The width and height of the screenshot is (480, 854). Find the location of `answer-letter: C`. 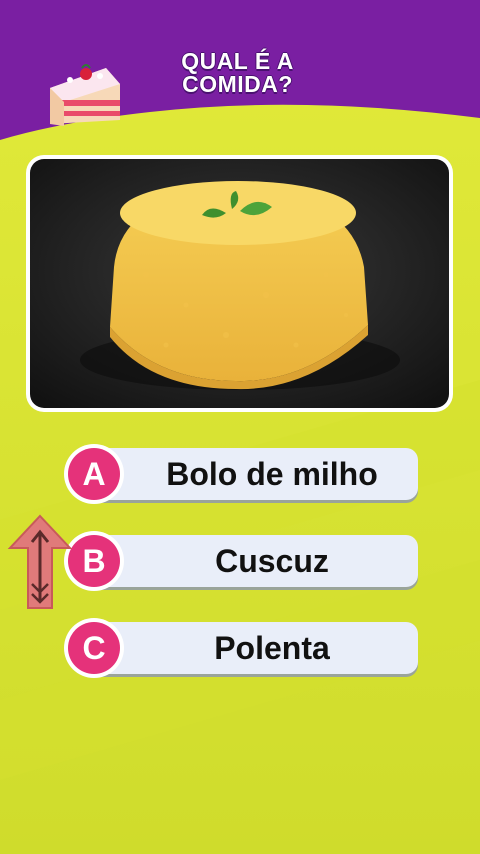

answer-letter: C is located at coordinates (94, 648).